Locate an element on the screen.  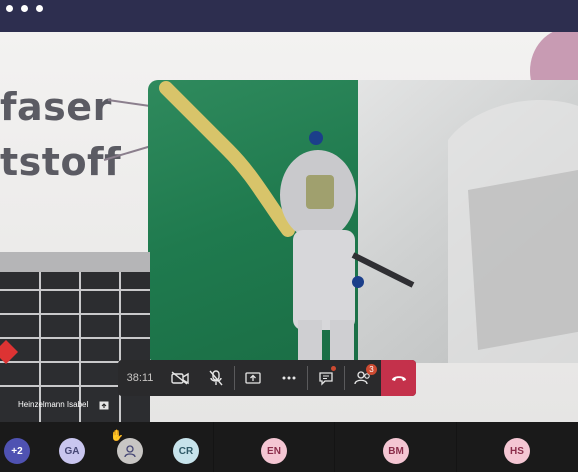
avatar: CR is located at coordinates (186, 451).